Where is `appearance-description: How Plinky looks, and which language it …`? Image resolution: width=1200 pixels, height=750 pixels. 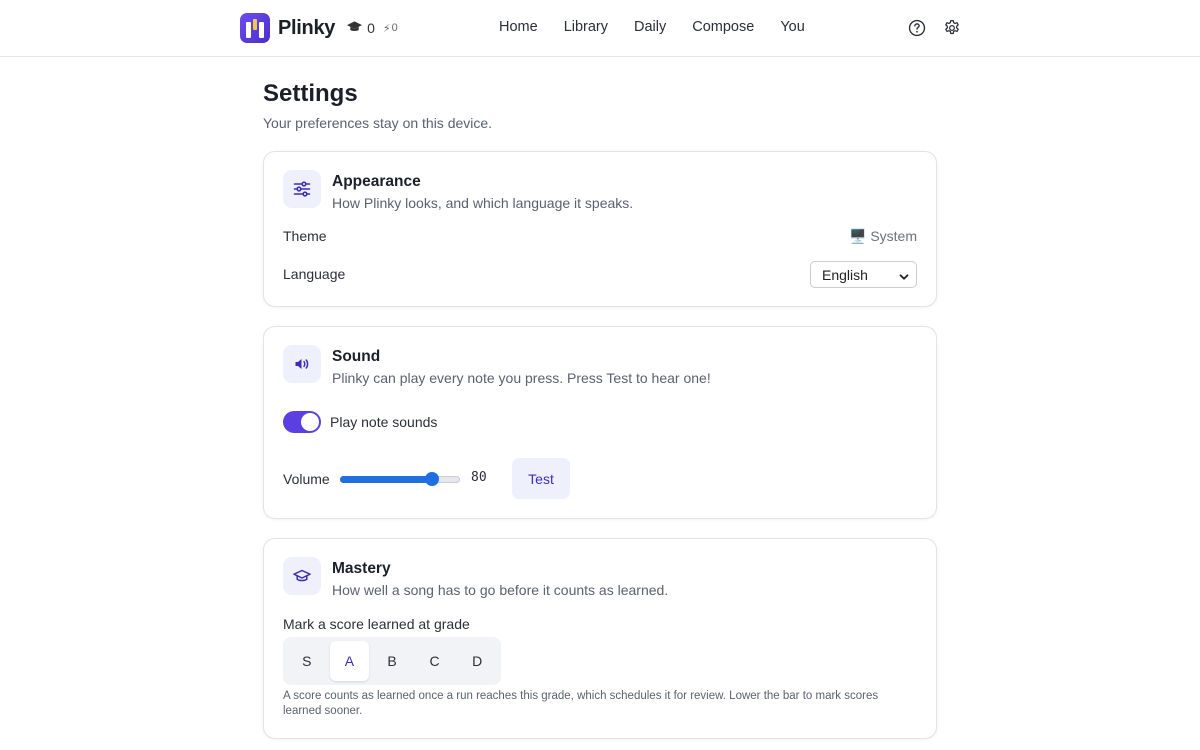
appearance-description: How Plinky looks, and which language it … is located at coordinates (483, 203).